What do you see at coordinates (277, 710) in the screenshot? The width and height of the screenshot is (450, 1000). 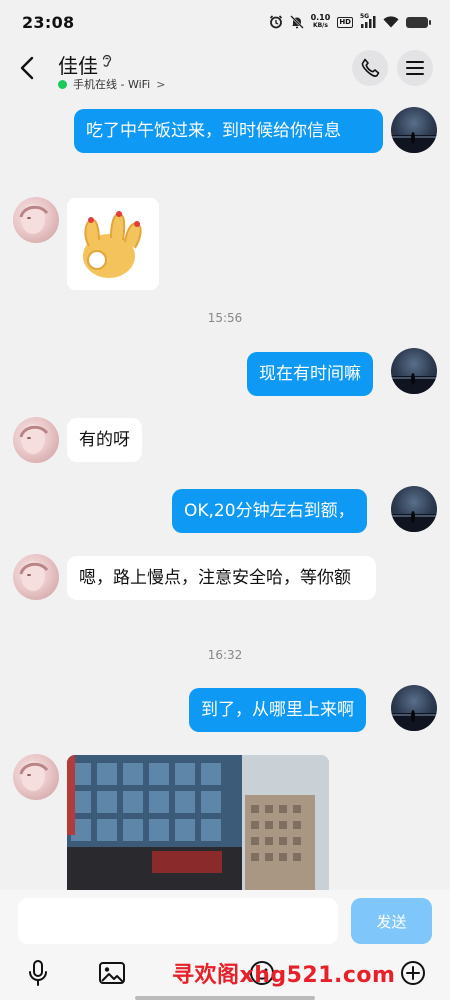 I see `message-bubble-self: 到了，从哪里上来啊` at bounding box center [277, 710].